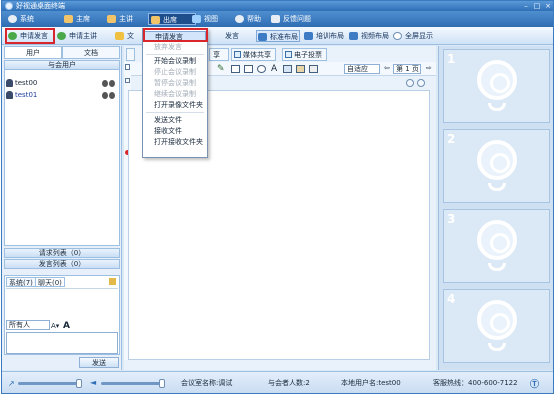 Image resolution: width=559 pixels, height=400 pixels. What do you see at coordinates (9, 6) in the screenshot?
I see `app-logo-icon` at bounding box center [9, 6].